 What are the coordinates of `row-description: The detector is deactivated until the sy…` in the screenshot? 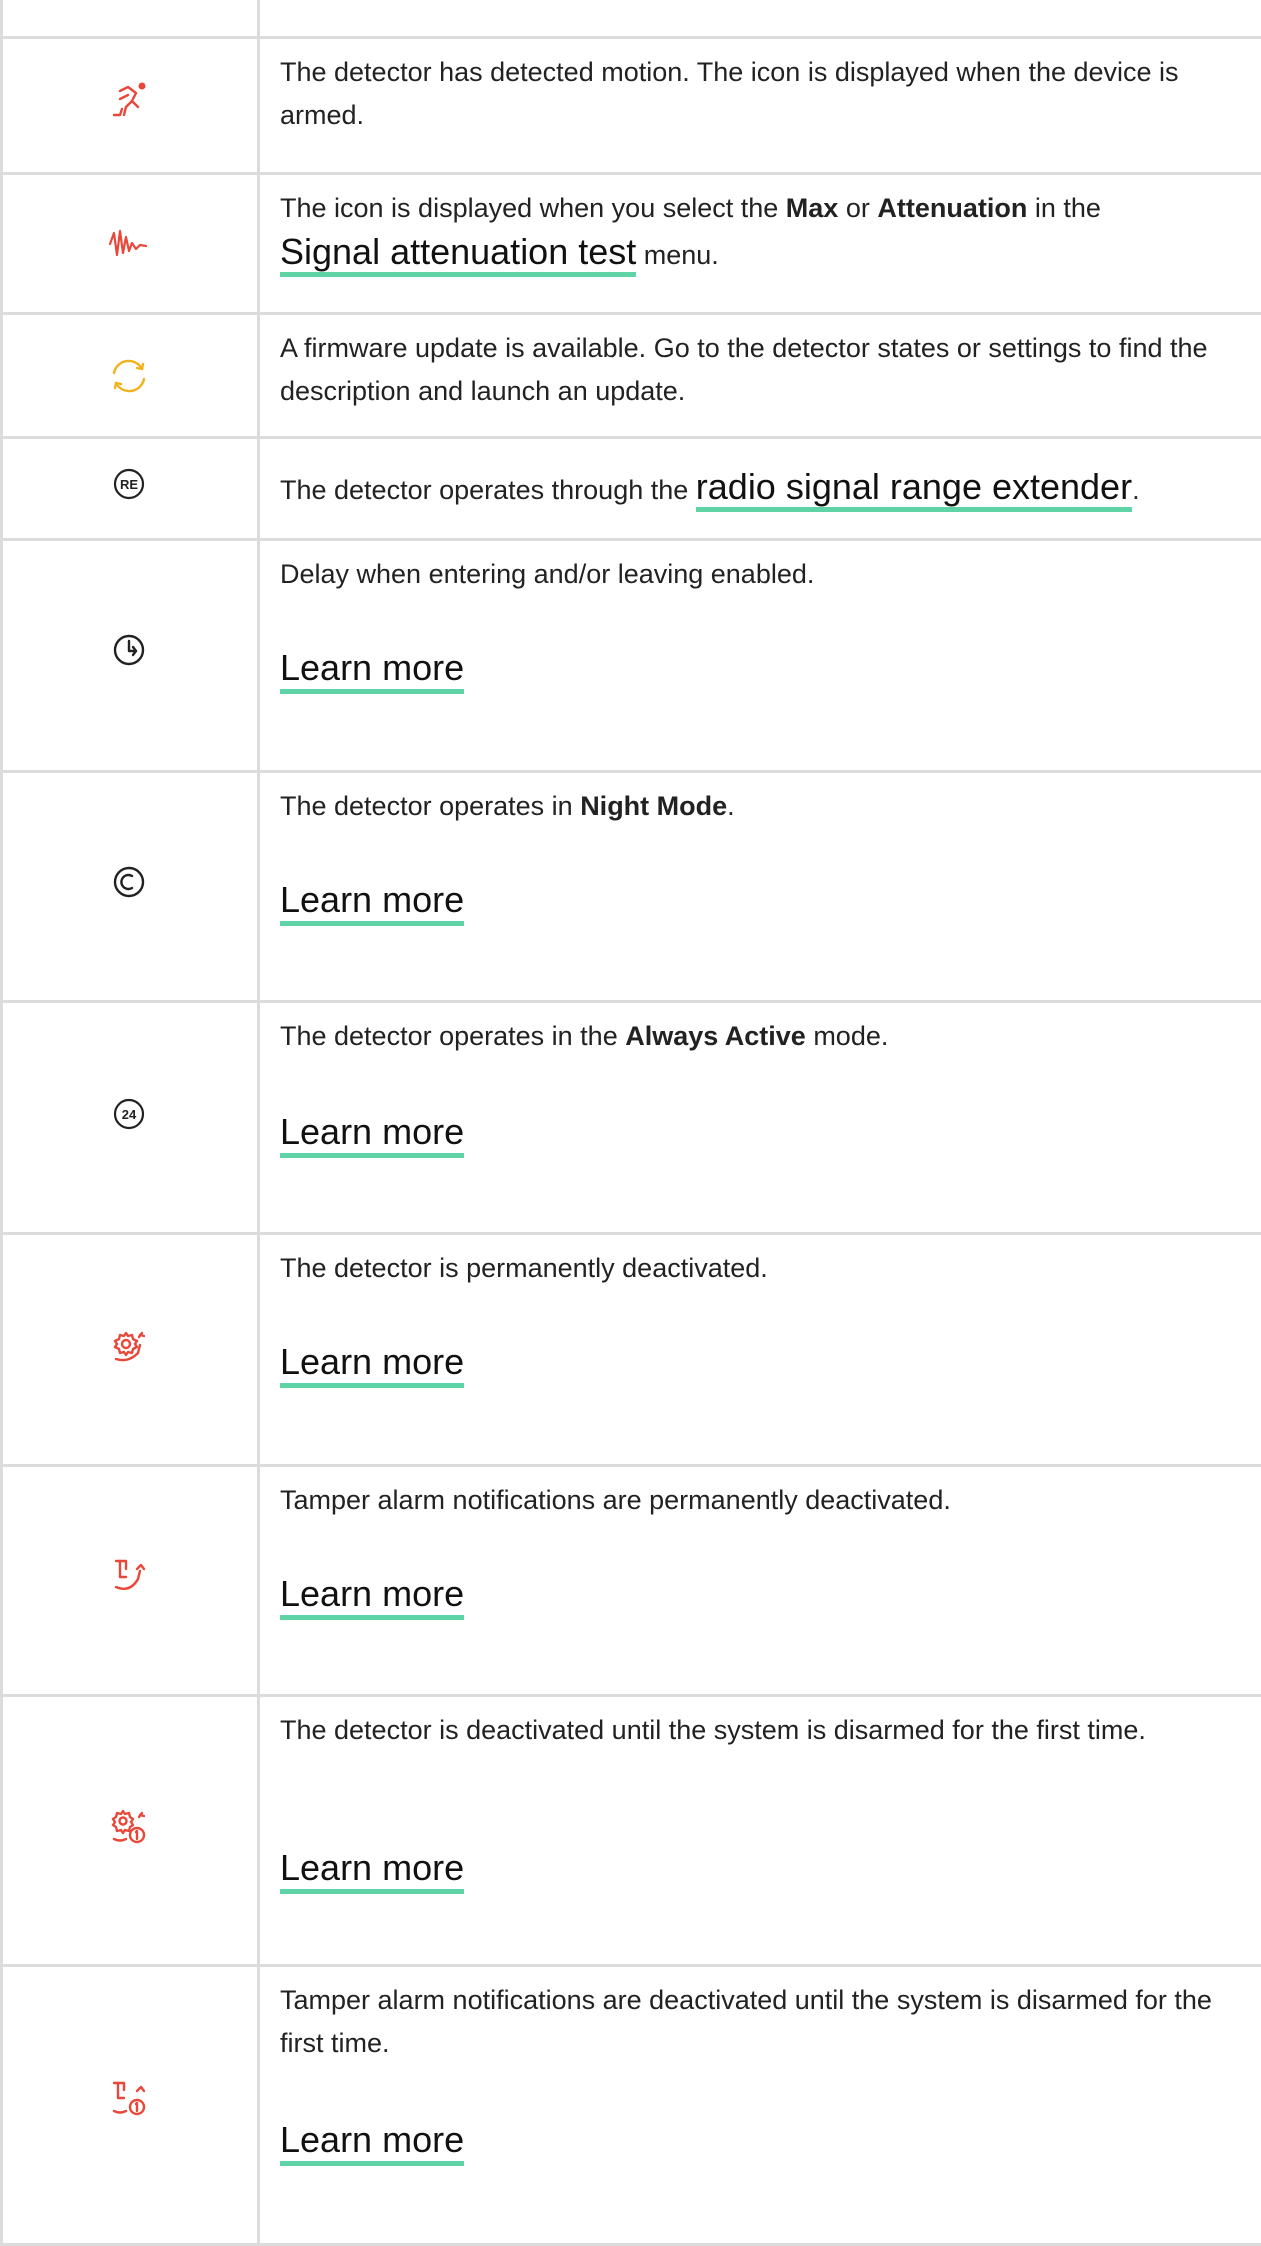 It's located at (713, 1730).